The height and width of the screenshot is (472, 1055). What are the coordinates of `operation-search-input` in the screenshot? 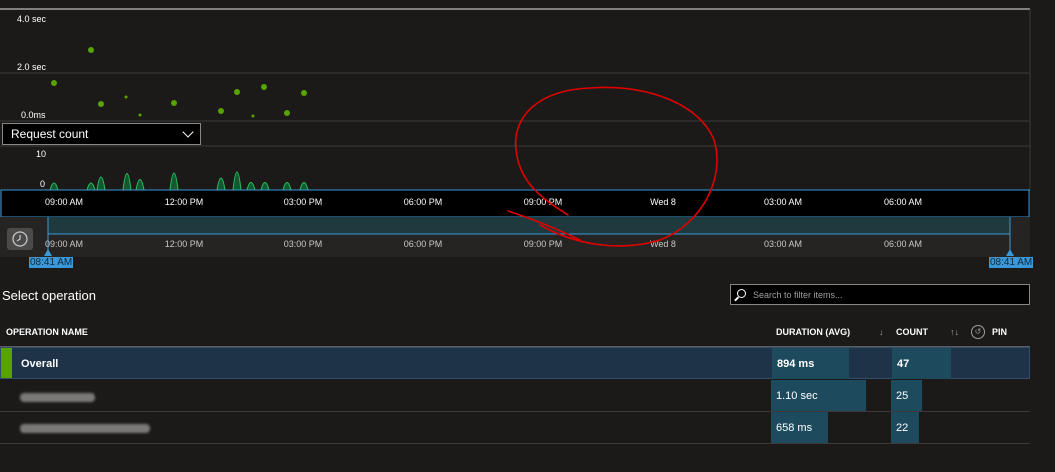 It's located at (888, 294).